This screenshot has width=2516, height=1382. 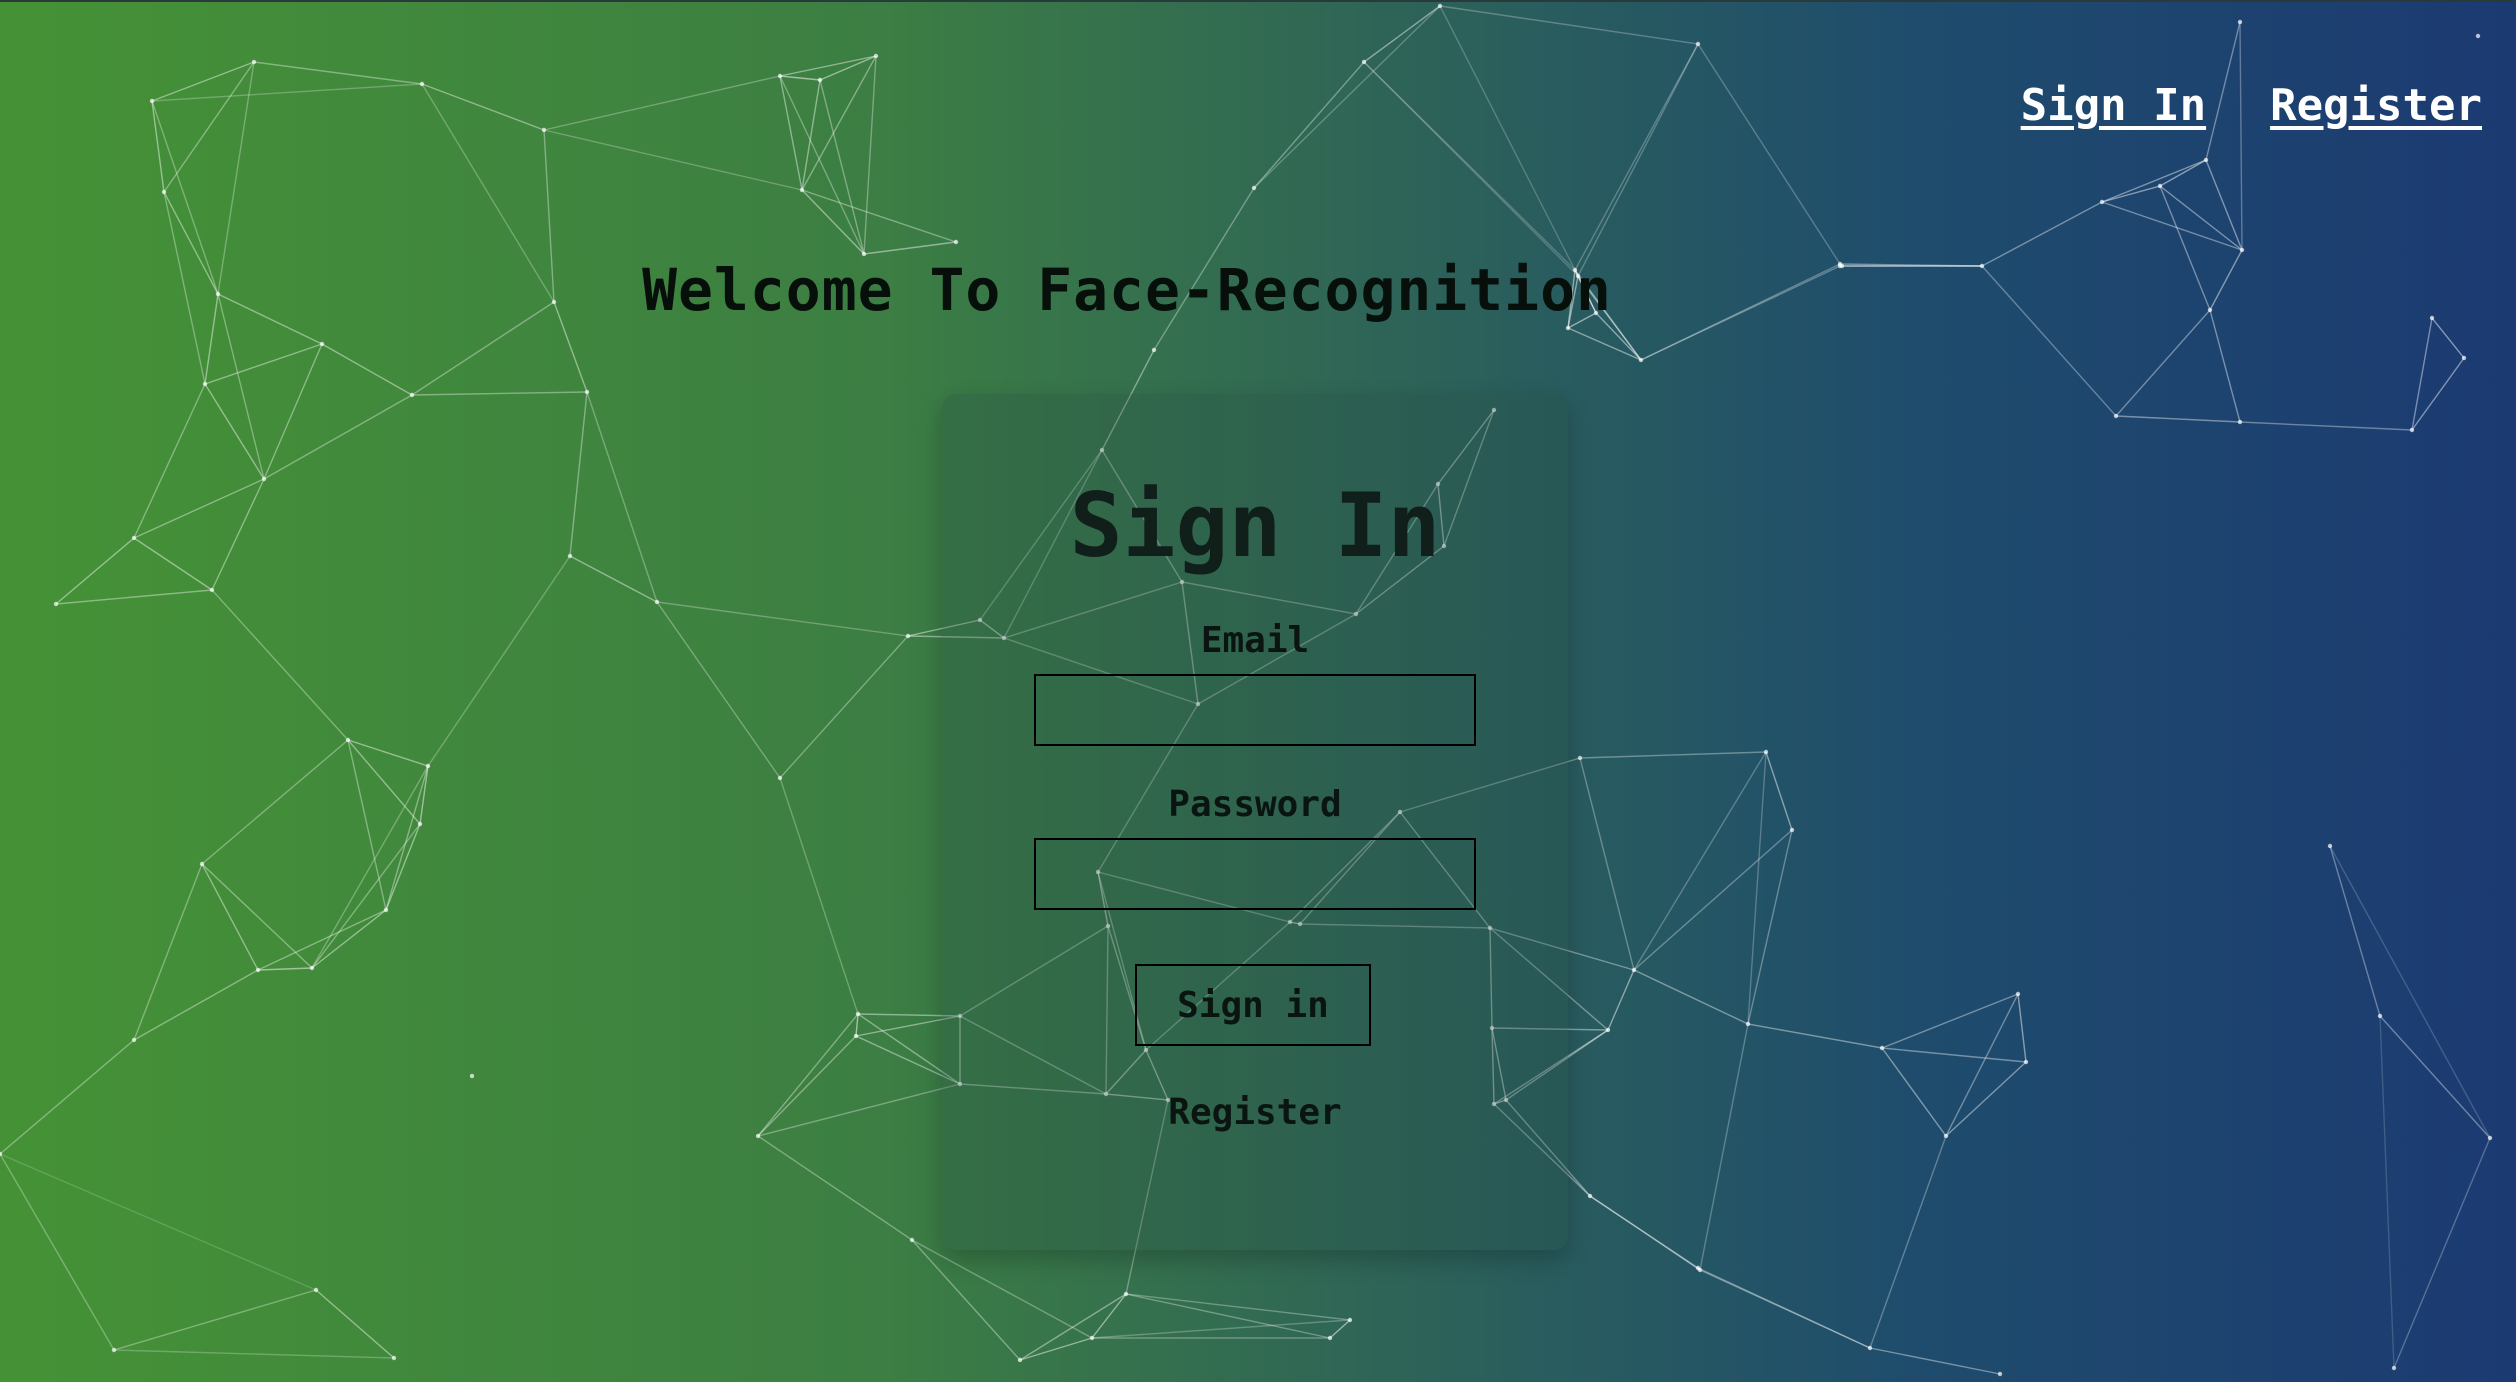 I want to click on welcome-heading: Welcome To Face-Recognition, so click(x=1127, y=290).